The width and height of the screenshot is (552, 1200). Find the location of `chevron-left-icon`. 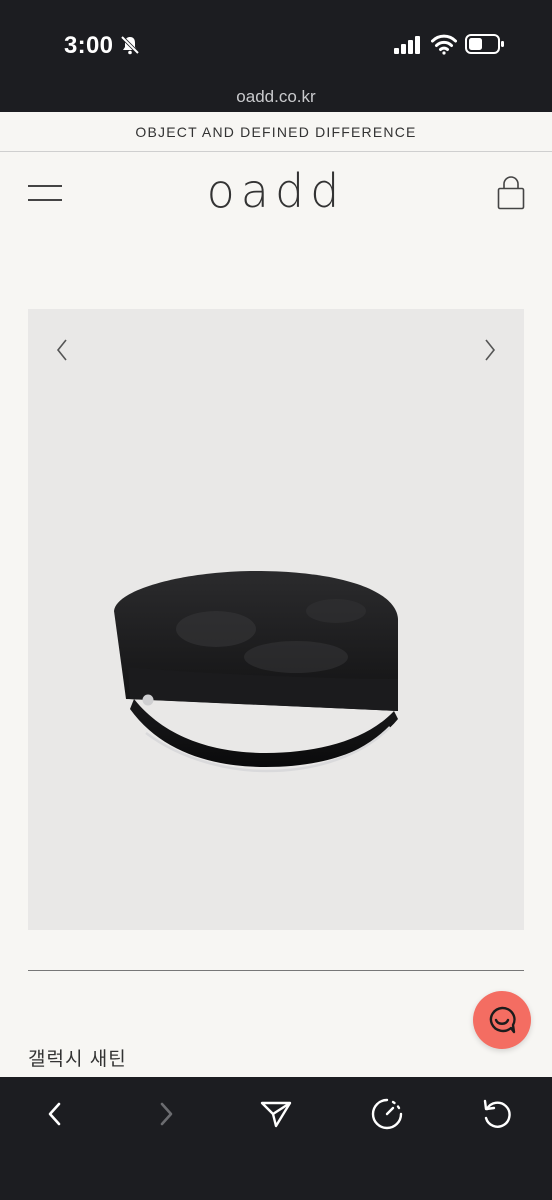

chevron-left-icon is located at coordinates (62, 350).